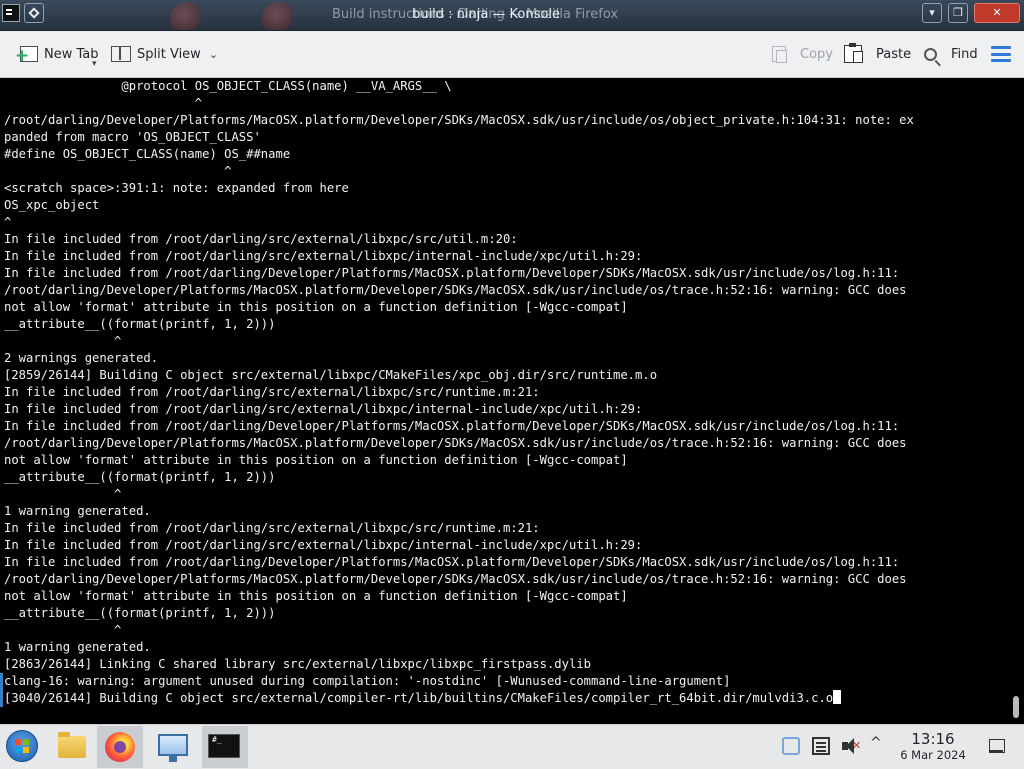  Describe the element at coordinates (964, 54) in the screenshot. I see `find-label: Find` at that location.